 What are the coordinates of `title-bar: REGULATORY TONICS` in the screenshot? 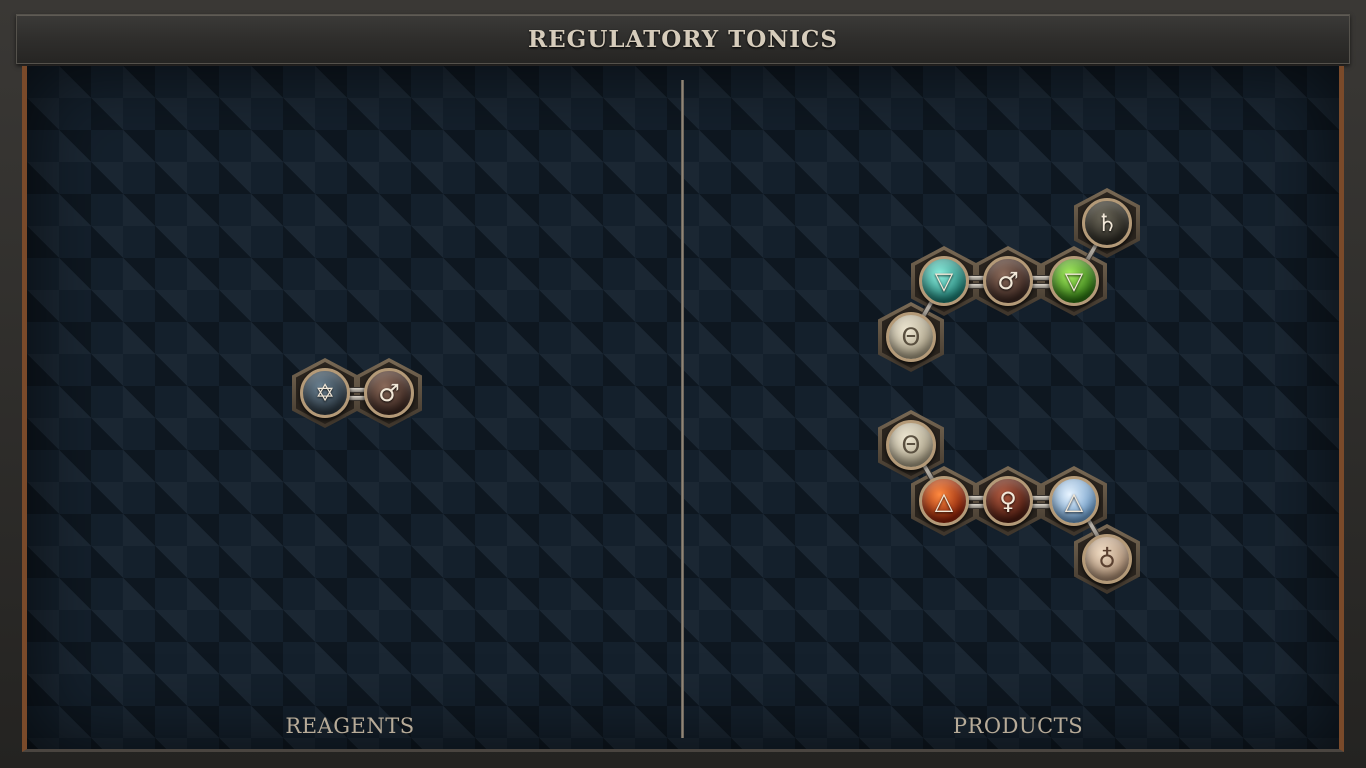 It's located at (683, 39).